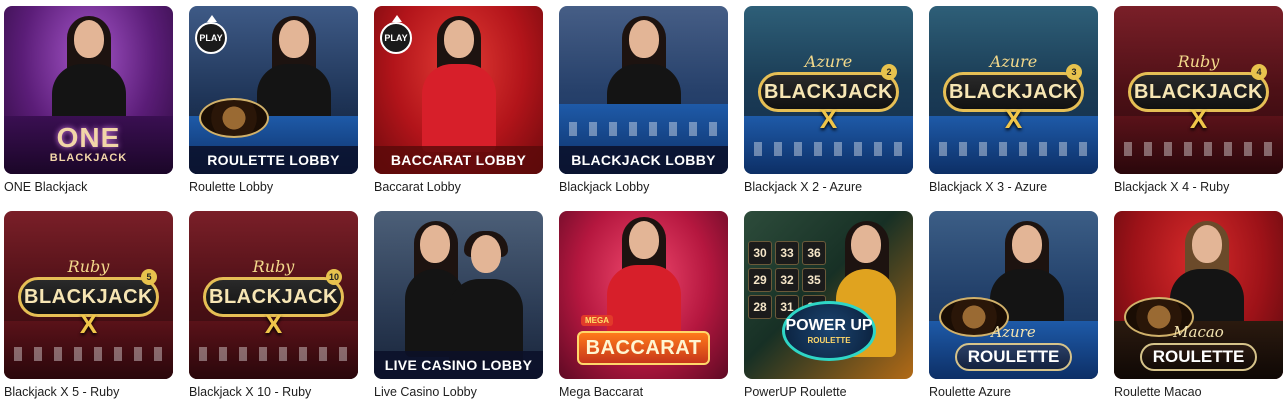 This screenshot has height=411, width=1286. What do you see at coordinates (234, 118) in the screenshot?
I see `roulette-wheel` at bounding box center [234, 118].